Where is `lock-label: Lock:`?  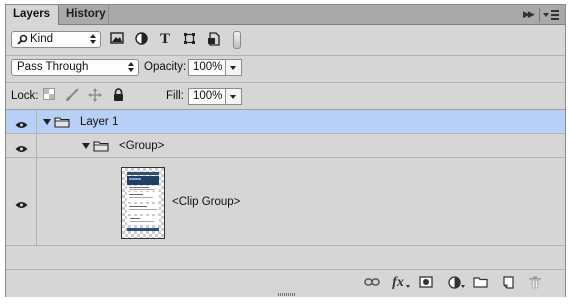 lock-label: Lock: is located at coordinates (25, 96).